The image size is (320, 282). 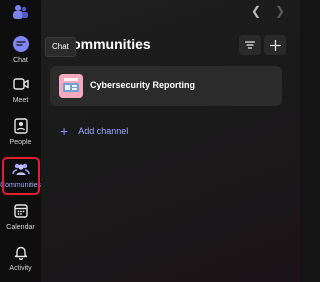 I want to click on community-avatar, so click(x=71, y=86).